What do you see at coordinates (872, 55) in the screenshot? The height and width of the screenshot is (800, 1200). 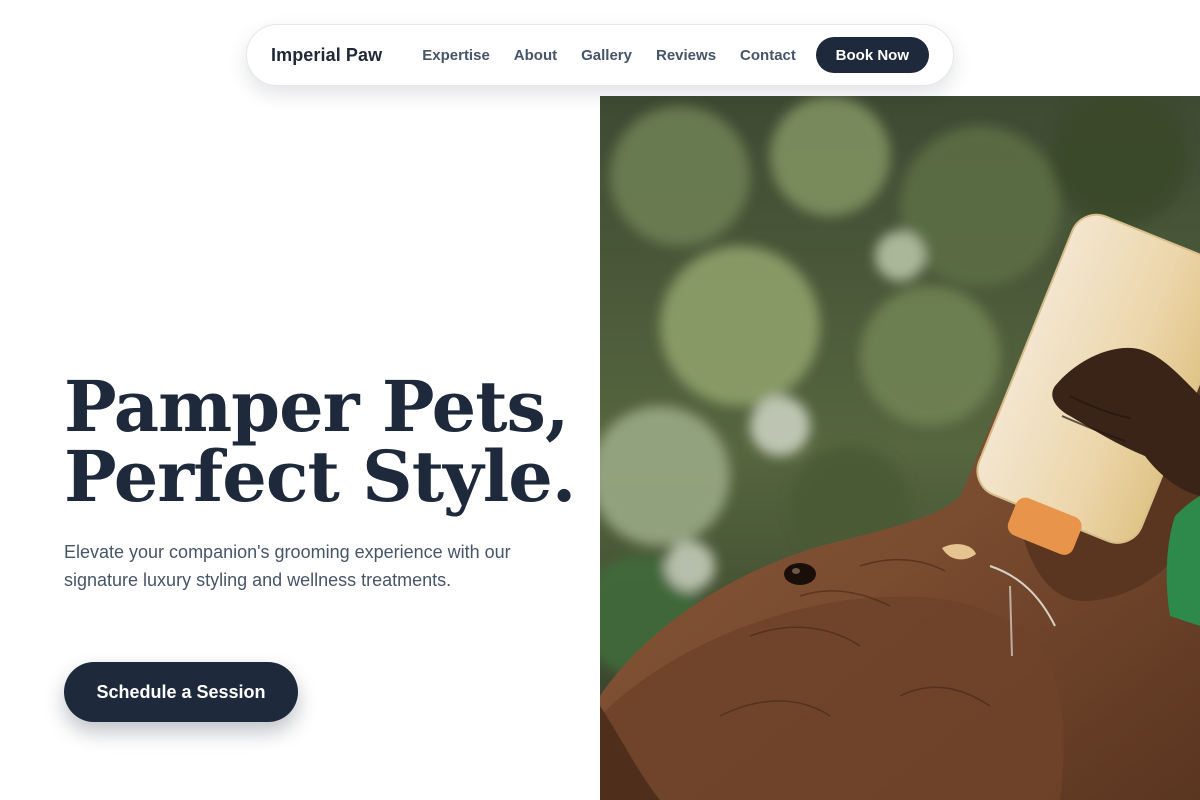 I see `book-now-button: Book Now` at bounding box center [872, 55].